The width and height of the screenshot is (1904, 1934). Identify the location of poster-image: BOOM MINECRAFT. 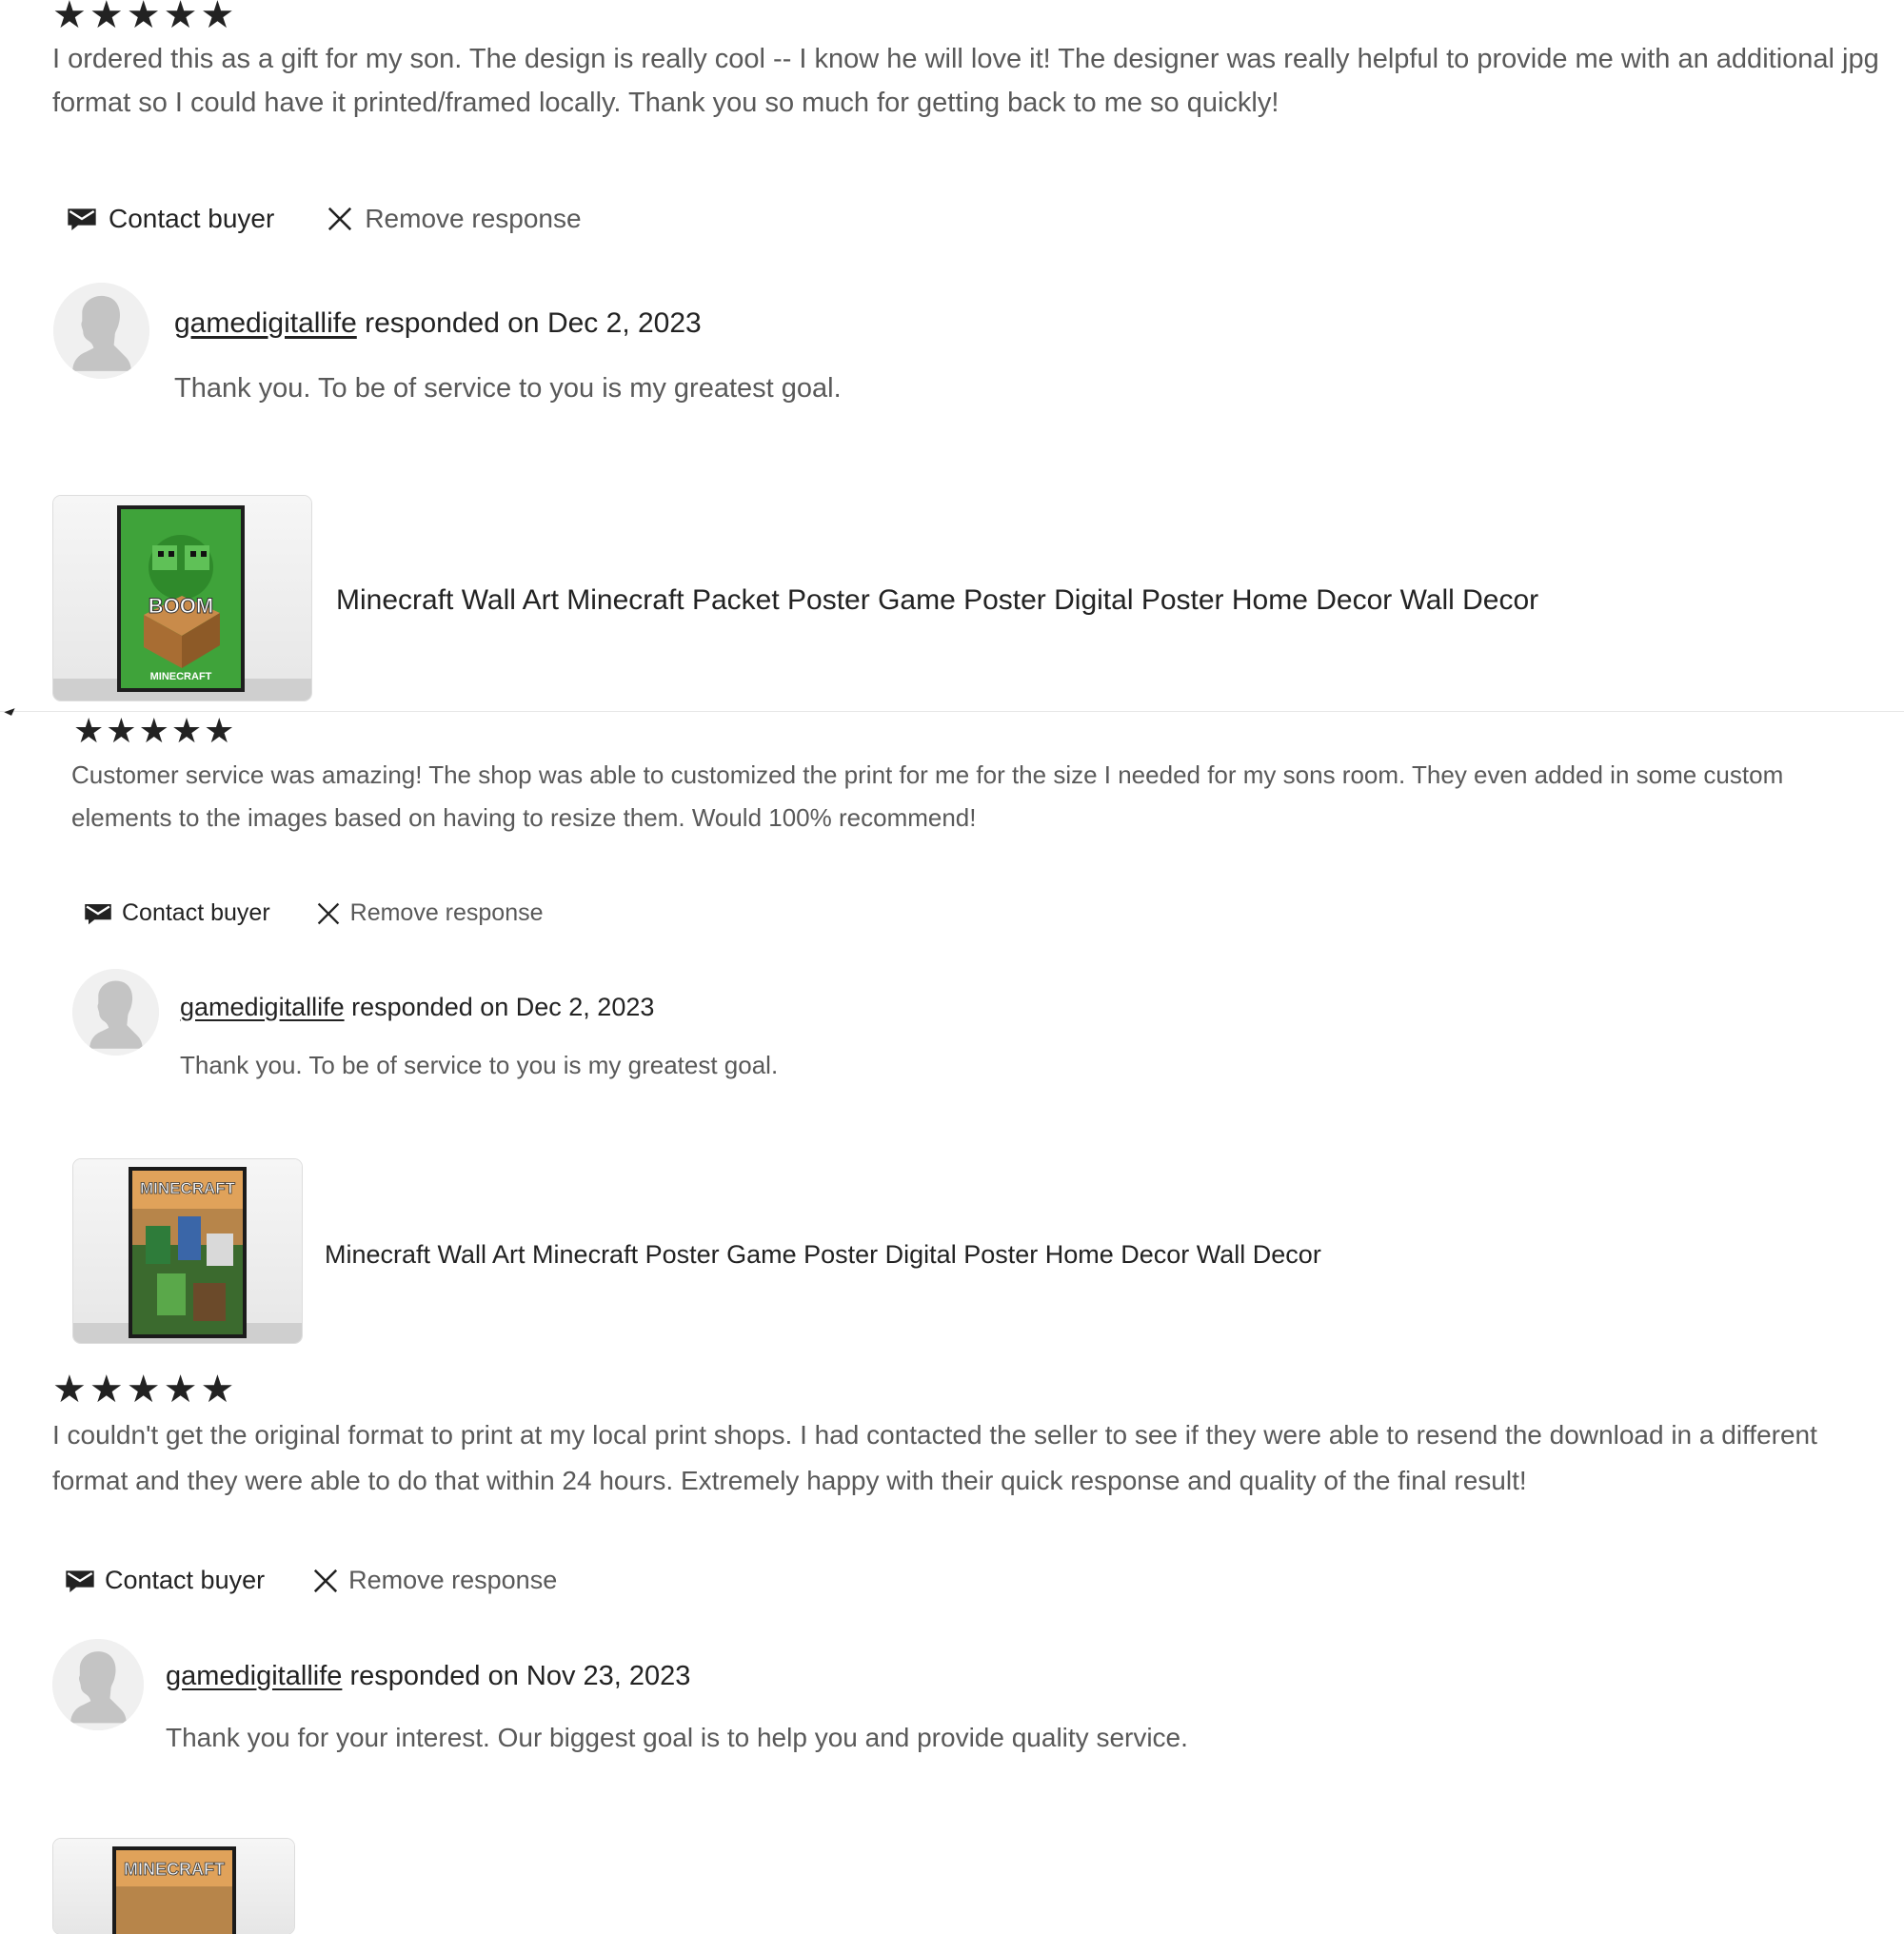
(182, 603).